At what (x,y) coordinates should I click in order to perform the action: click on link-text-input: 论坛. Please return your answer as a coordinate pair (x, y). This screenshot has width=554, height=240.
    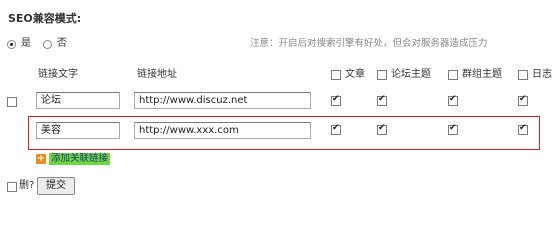
    Looking at the image, I should click on (78, 100).